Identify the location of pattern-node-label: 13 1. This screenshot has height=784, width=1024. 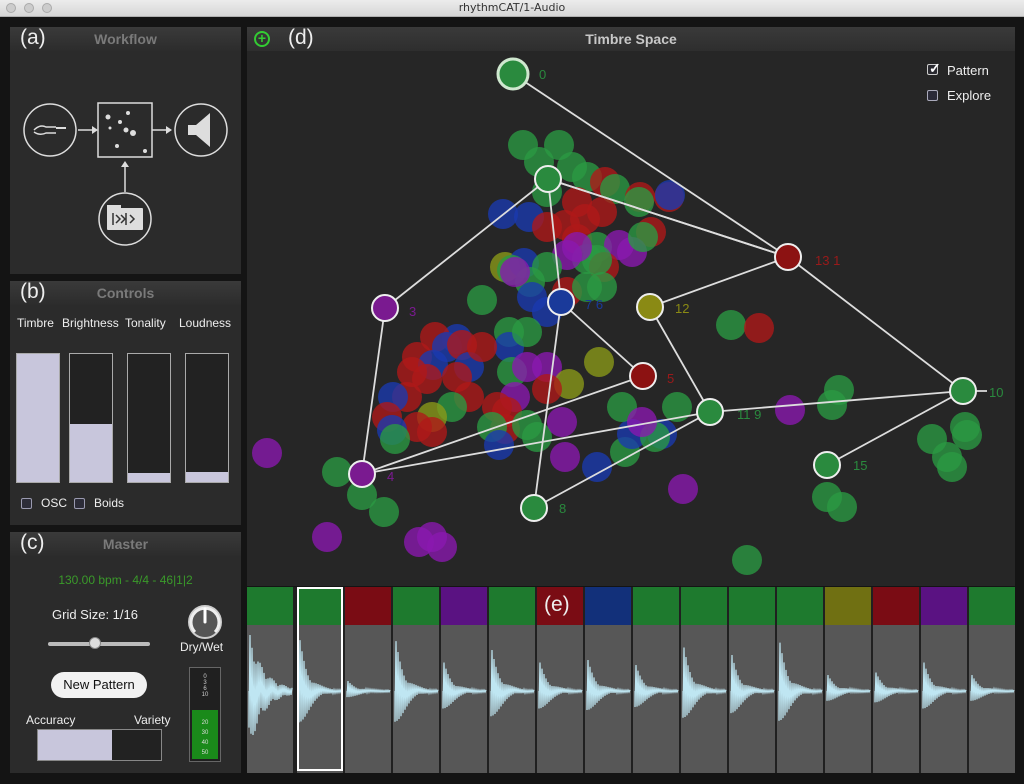
(827, 260).